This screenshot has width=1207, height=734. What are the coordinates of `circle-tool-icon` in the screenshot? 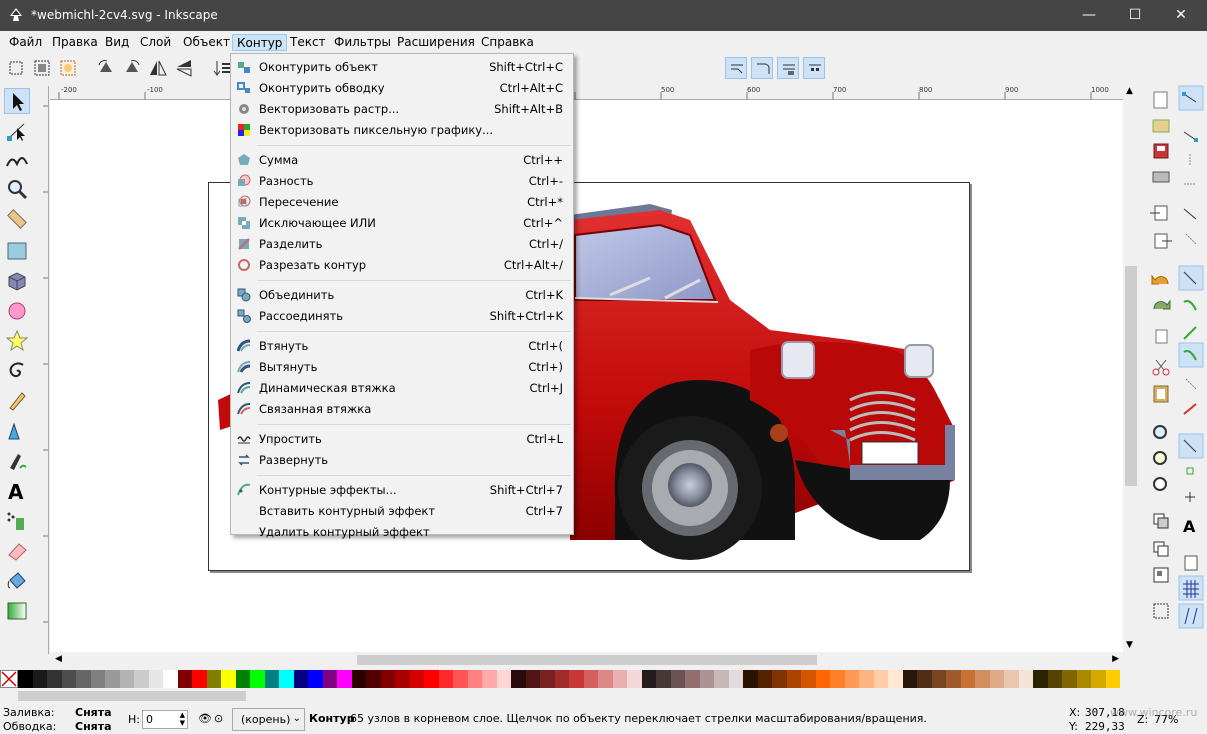 It's located at (17, 311).